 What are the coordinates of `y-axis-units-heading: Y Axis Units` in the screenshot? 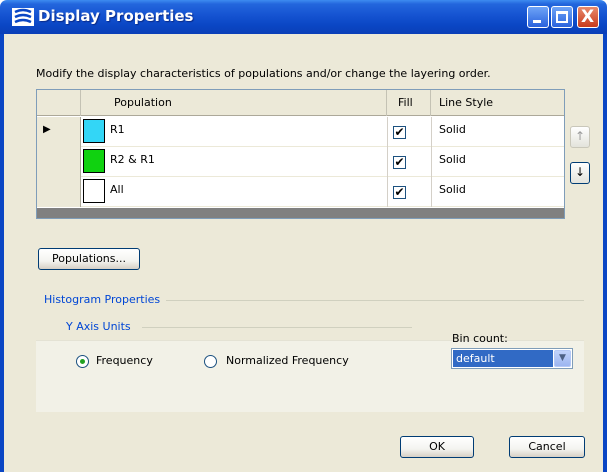 It's located at (98, 326).